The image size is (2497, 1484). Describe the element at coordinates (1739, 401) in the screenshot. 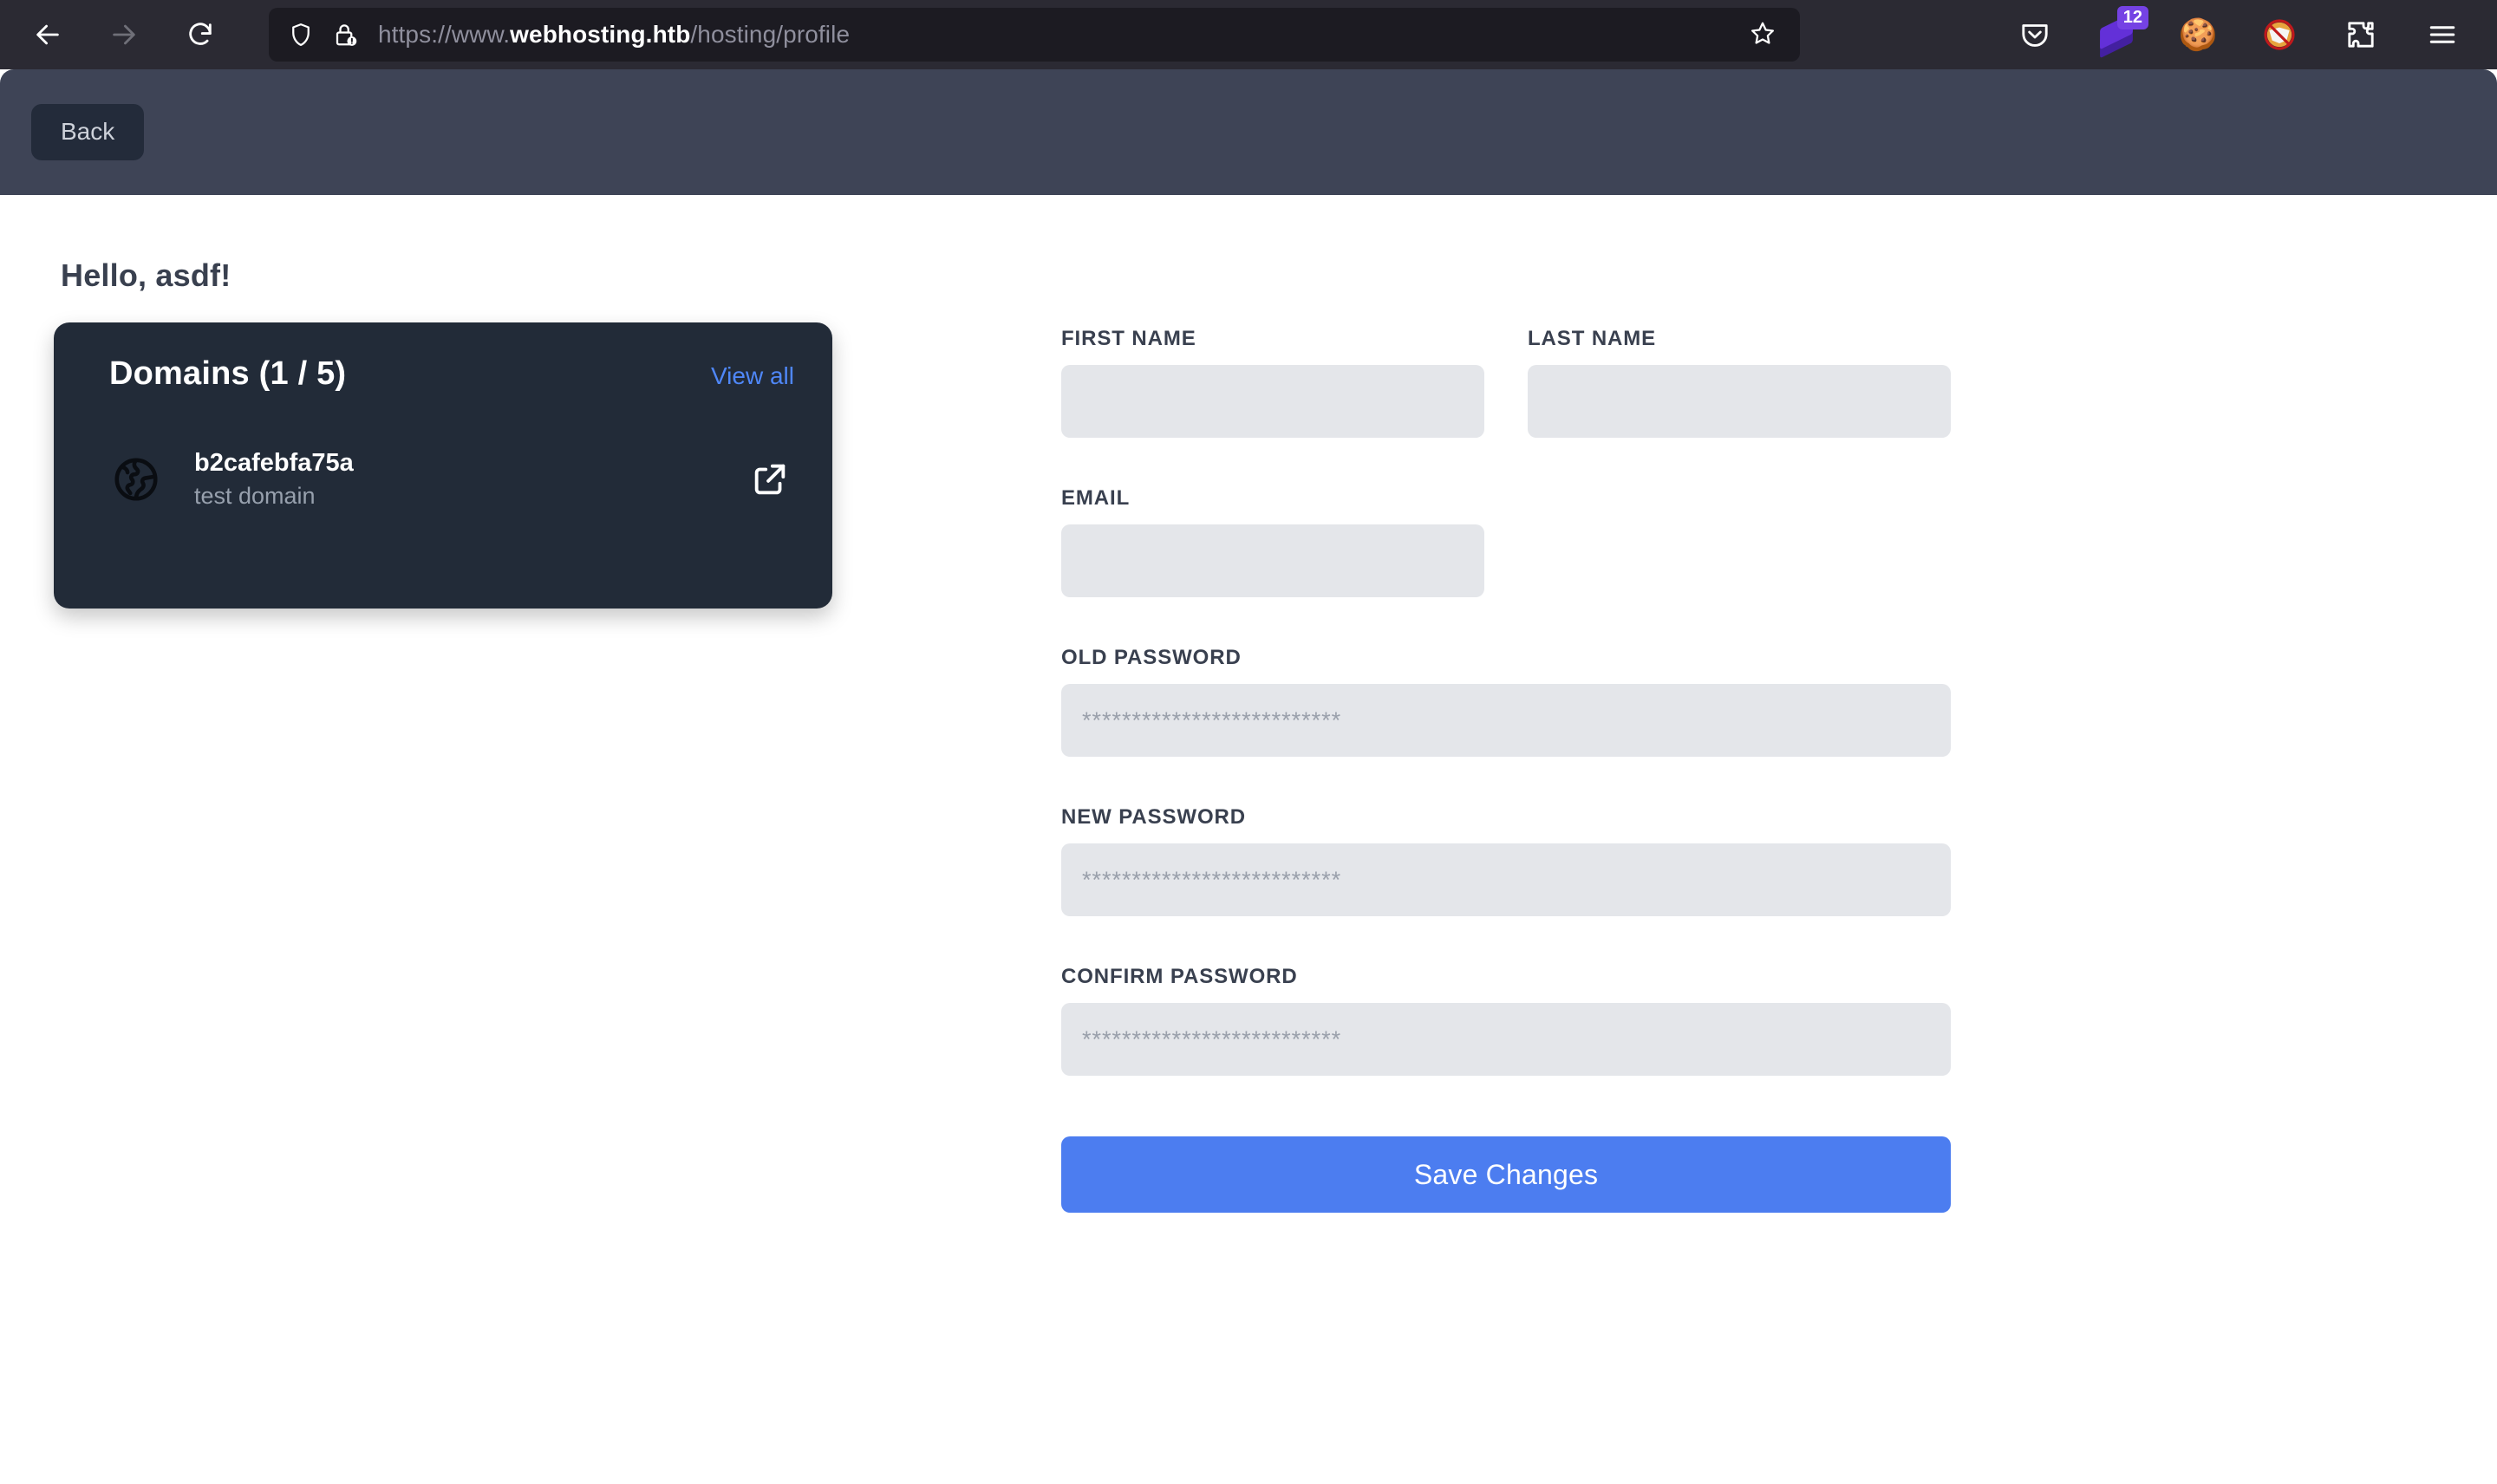

I see `last-name-input` at that location.